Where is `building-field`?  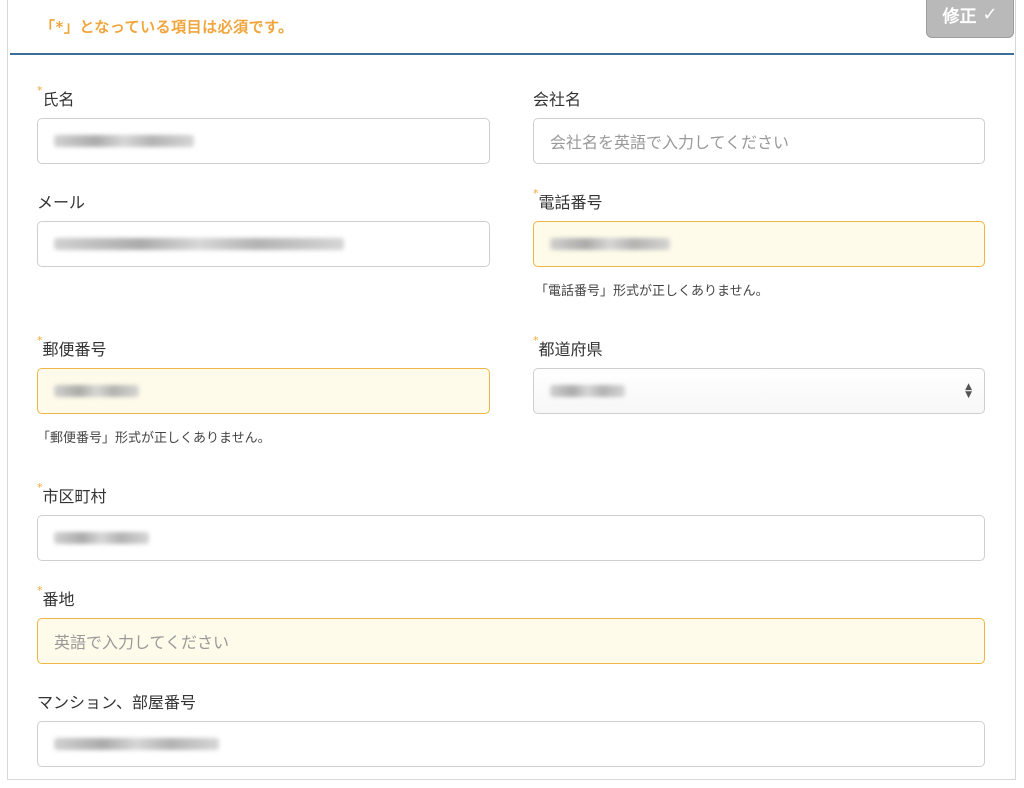 building-field is located at coordinates (511, 744).